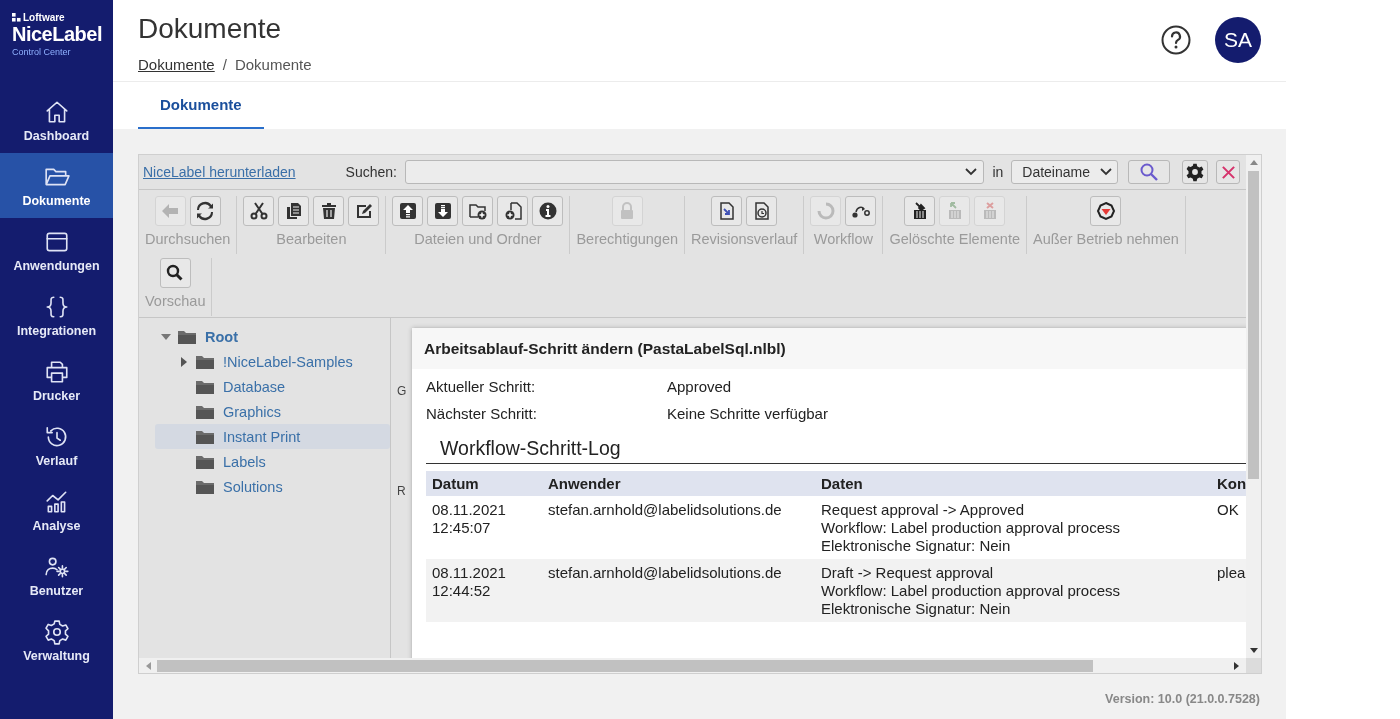 The height and width of the screenshot is (719, 1400). Describe the element at coordinates (272, 436) in the screenshot. I see `tree-item: Instant Print` at that location.